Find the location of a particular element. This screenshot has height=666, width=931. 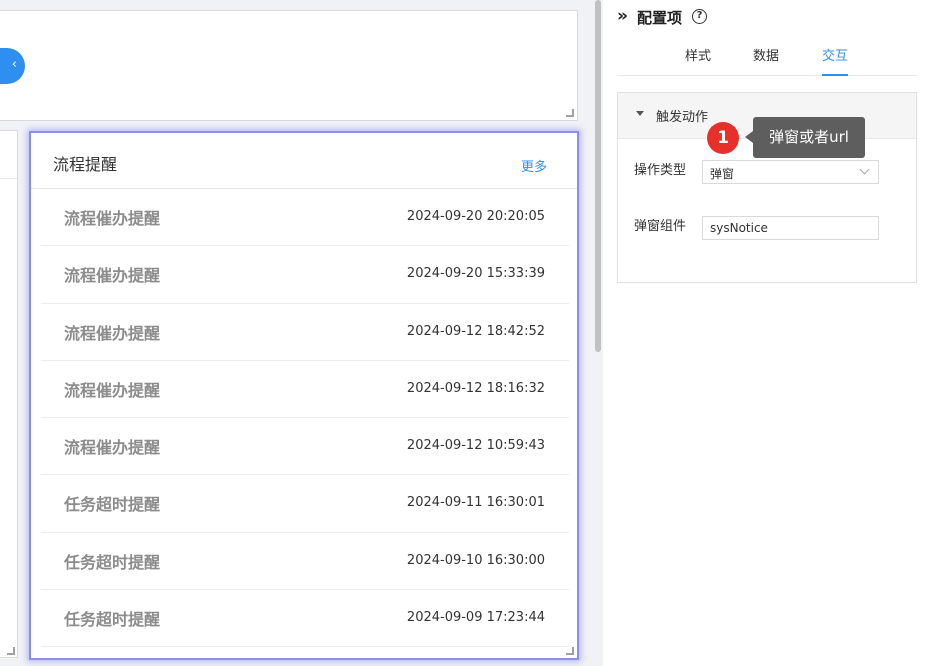

help-icon: ? is located at coordinates (699, 16).